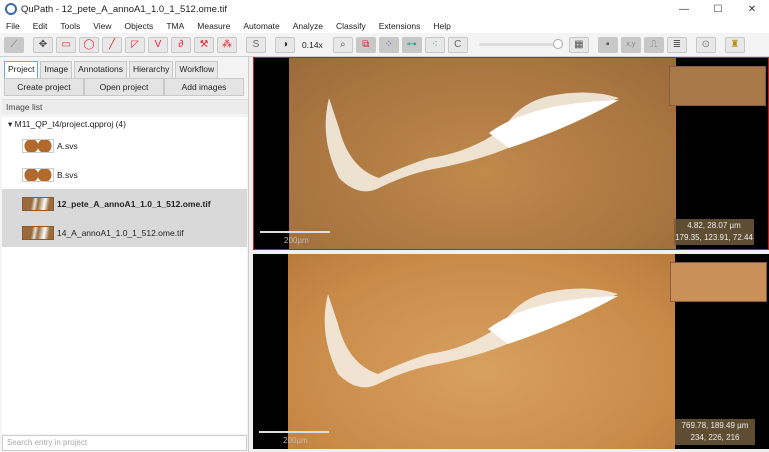 The height and width of the screenshot is (452, 769). Describe the element at coordinates (441, 26) in the screenshot. I see `menu-help: Help` at that location.